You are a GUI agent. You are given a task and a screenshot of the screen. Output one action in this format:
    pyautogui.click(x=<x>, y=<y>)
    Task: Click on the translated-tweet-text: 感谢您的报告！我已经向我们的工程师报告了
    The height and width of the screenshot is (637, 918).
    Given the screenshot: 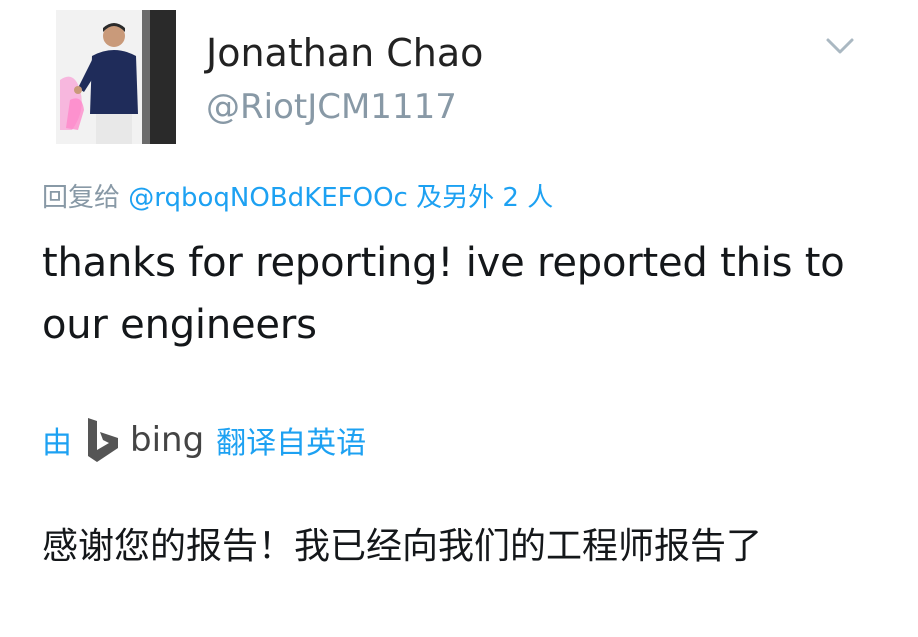 What is the action you would take?
    pyautogui.click(x=402, y=546)
    